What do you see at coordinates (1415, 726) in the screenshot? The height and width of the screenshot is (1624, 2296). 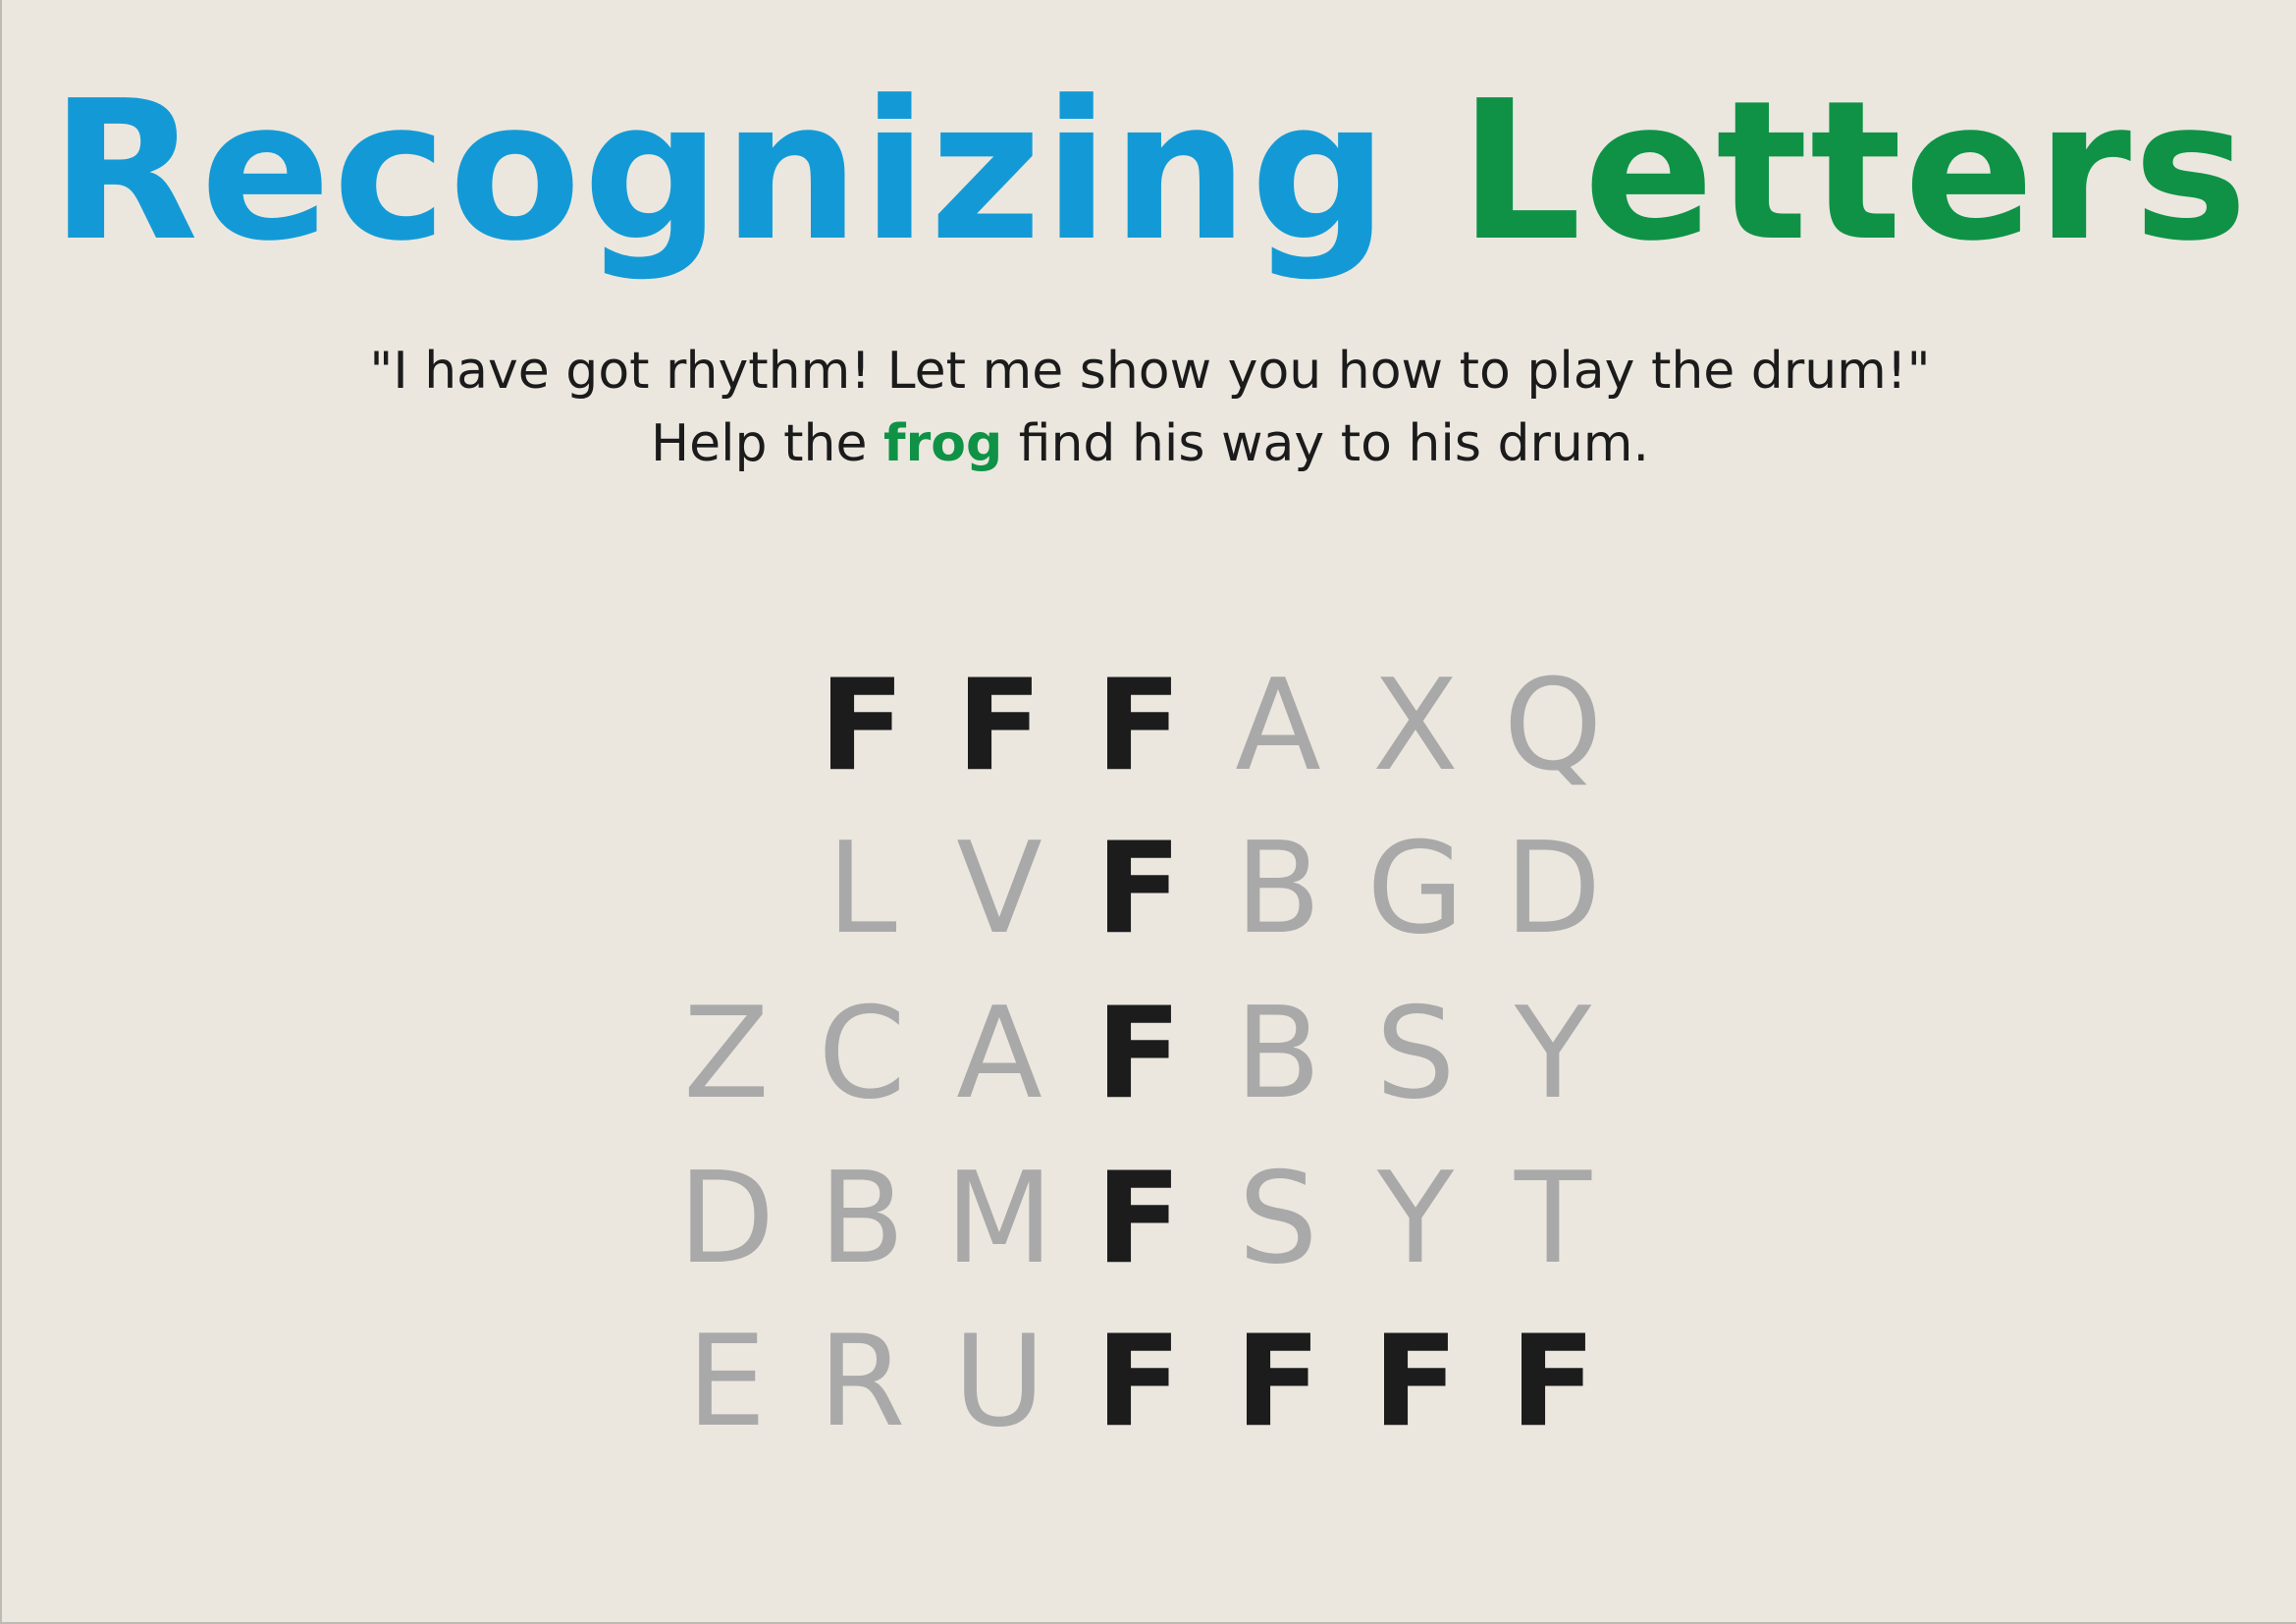 I see `maze-letter: X` at bounding box center [1415, 726].